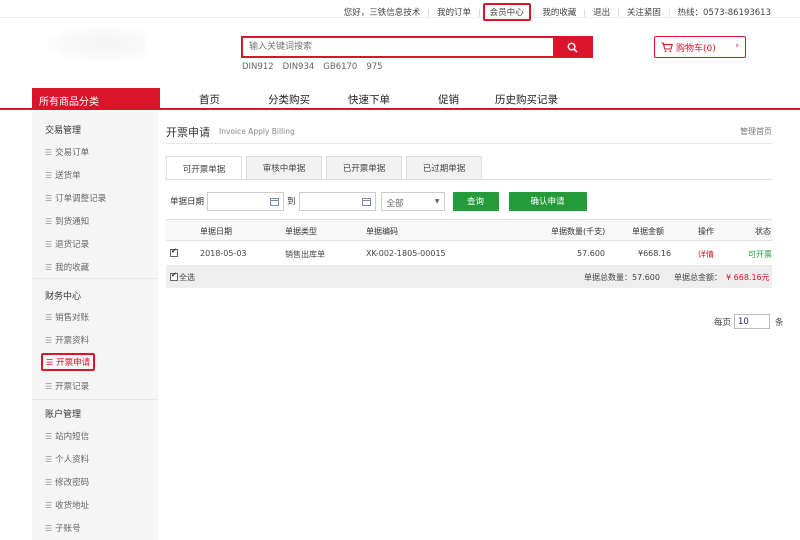  I want to click on column-header: 单据金额, so click(648, 231).